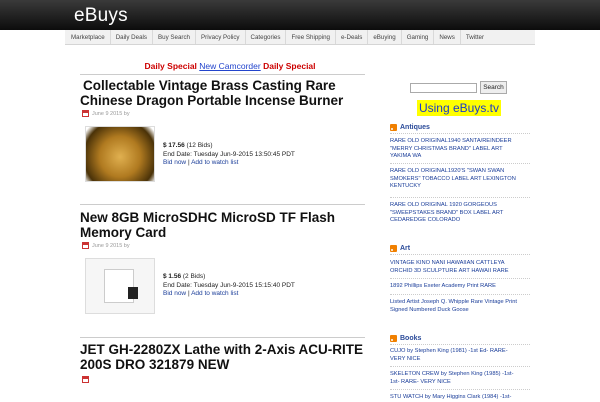 This screenshot has height=402, width=600. What do you see at coordinates (212, 100) in the screenshot?
I see `post-title-line: Chinese Dragon Portable Incense Burner` at bounding box center [212, 100].